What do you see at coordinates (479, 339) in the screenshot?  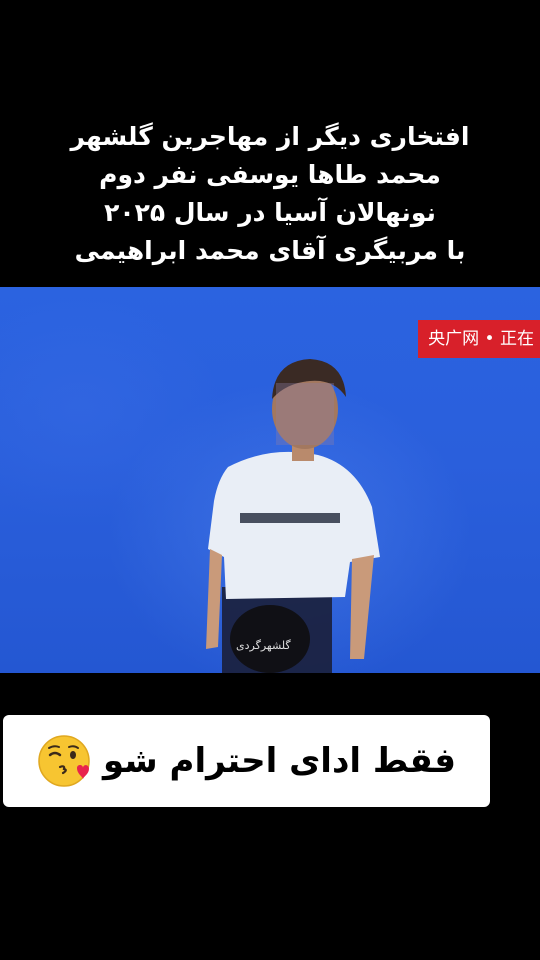 I see `broadcast-logo: 央广网 • 正在` at bounding box center [479, 339].